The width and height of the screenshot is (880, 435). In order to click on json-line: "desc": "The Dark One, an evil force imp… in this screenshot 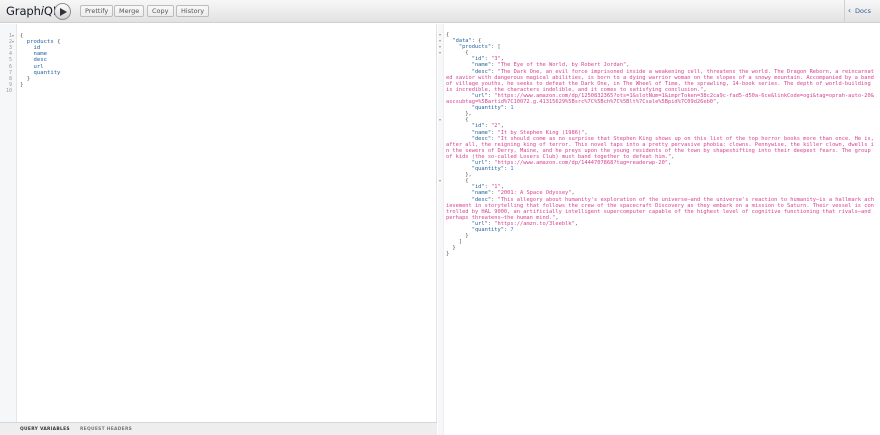, I will do `click(660, 80)`.